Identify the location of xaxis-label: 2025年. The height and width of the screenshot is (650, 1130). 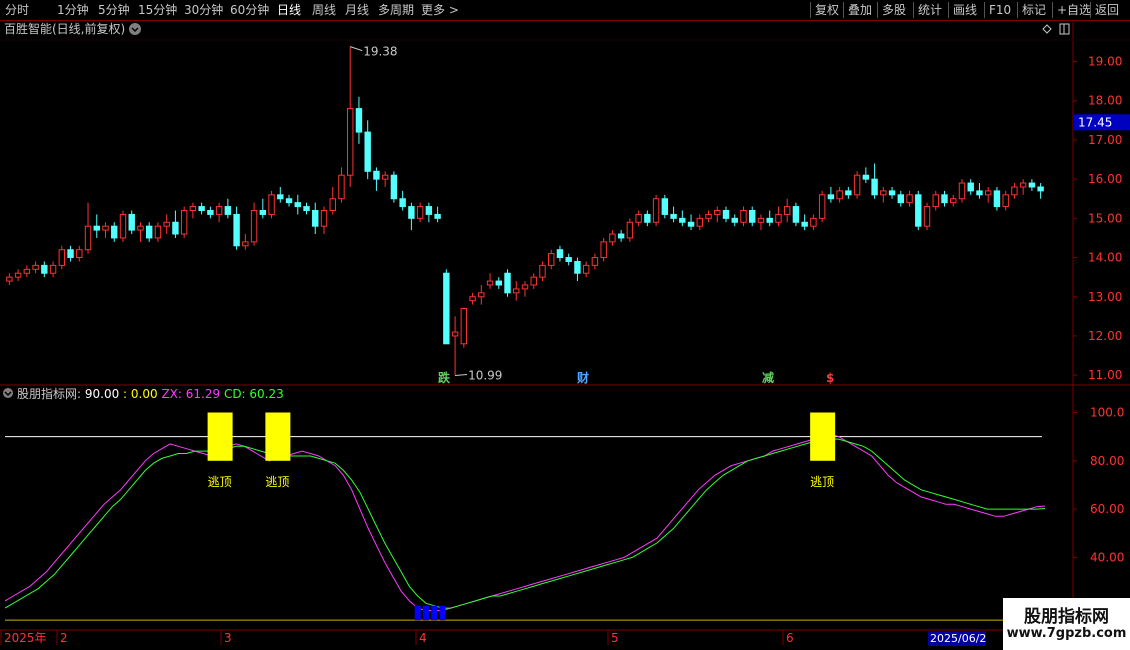
(25, 638).